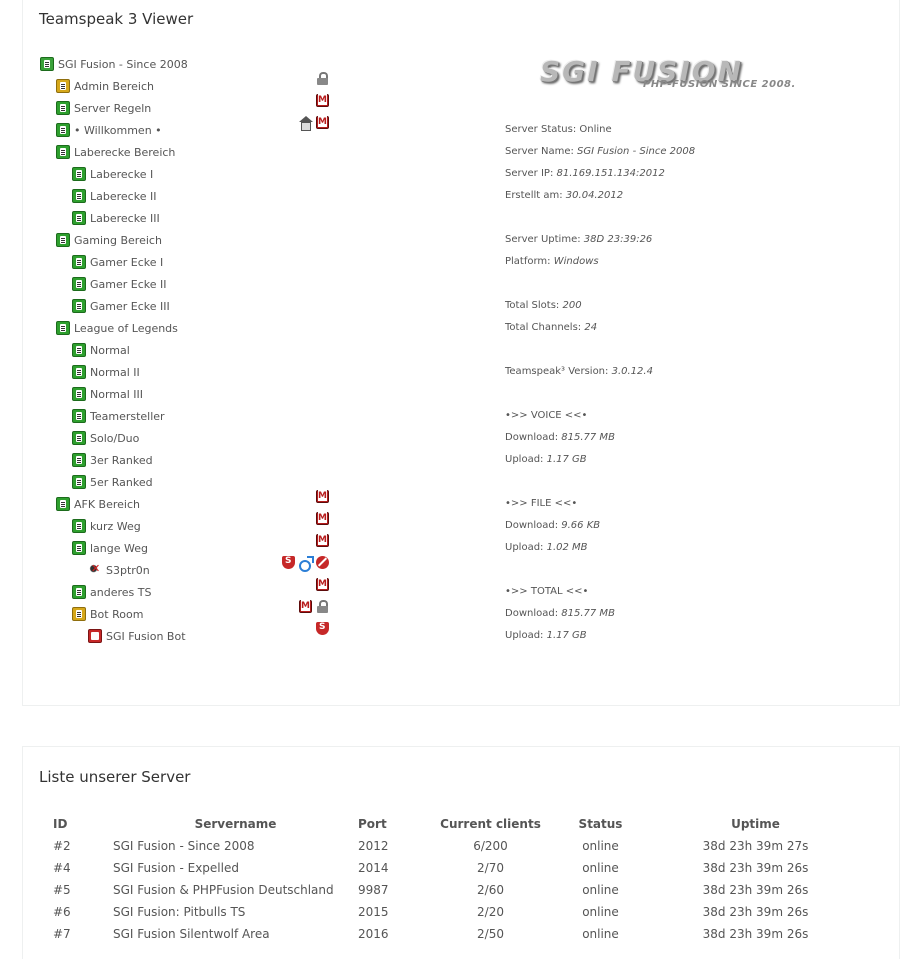 The height and width of the screenshot is (959, 919). What do you see at coordinates (594, 195) in the screenshot?
I see `info-value: 30.04.2012` at bounding box center [594, 195].